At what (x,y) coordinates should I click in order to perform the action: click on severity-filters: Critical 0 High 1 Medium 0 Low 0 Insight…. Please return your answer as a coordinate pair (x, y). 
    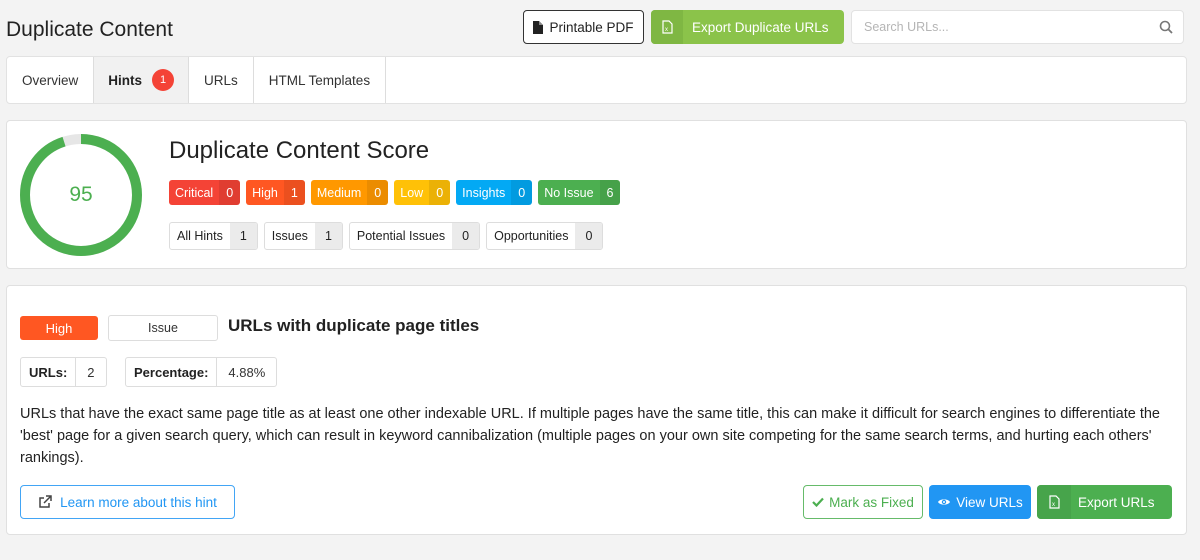
    Looking at the image, I should click on (395, 192).